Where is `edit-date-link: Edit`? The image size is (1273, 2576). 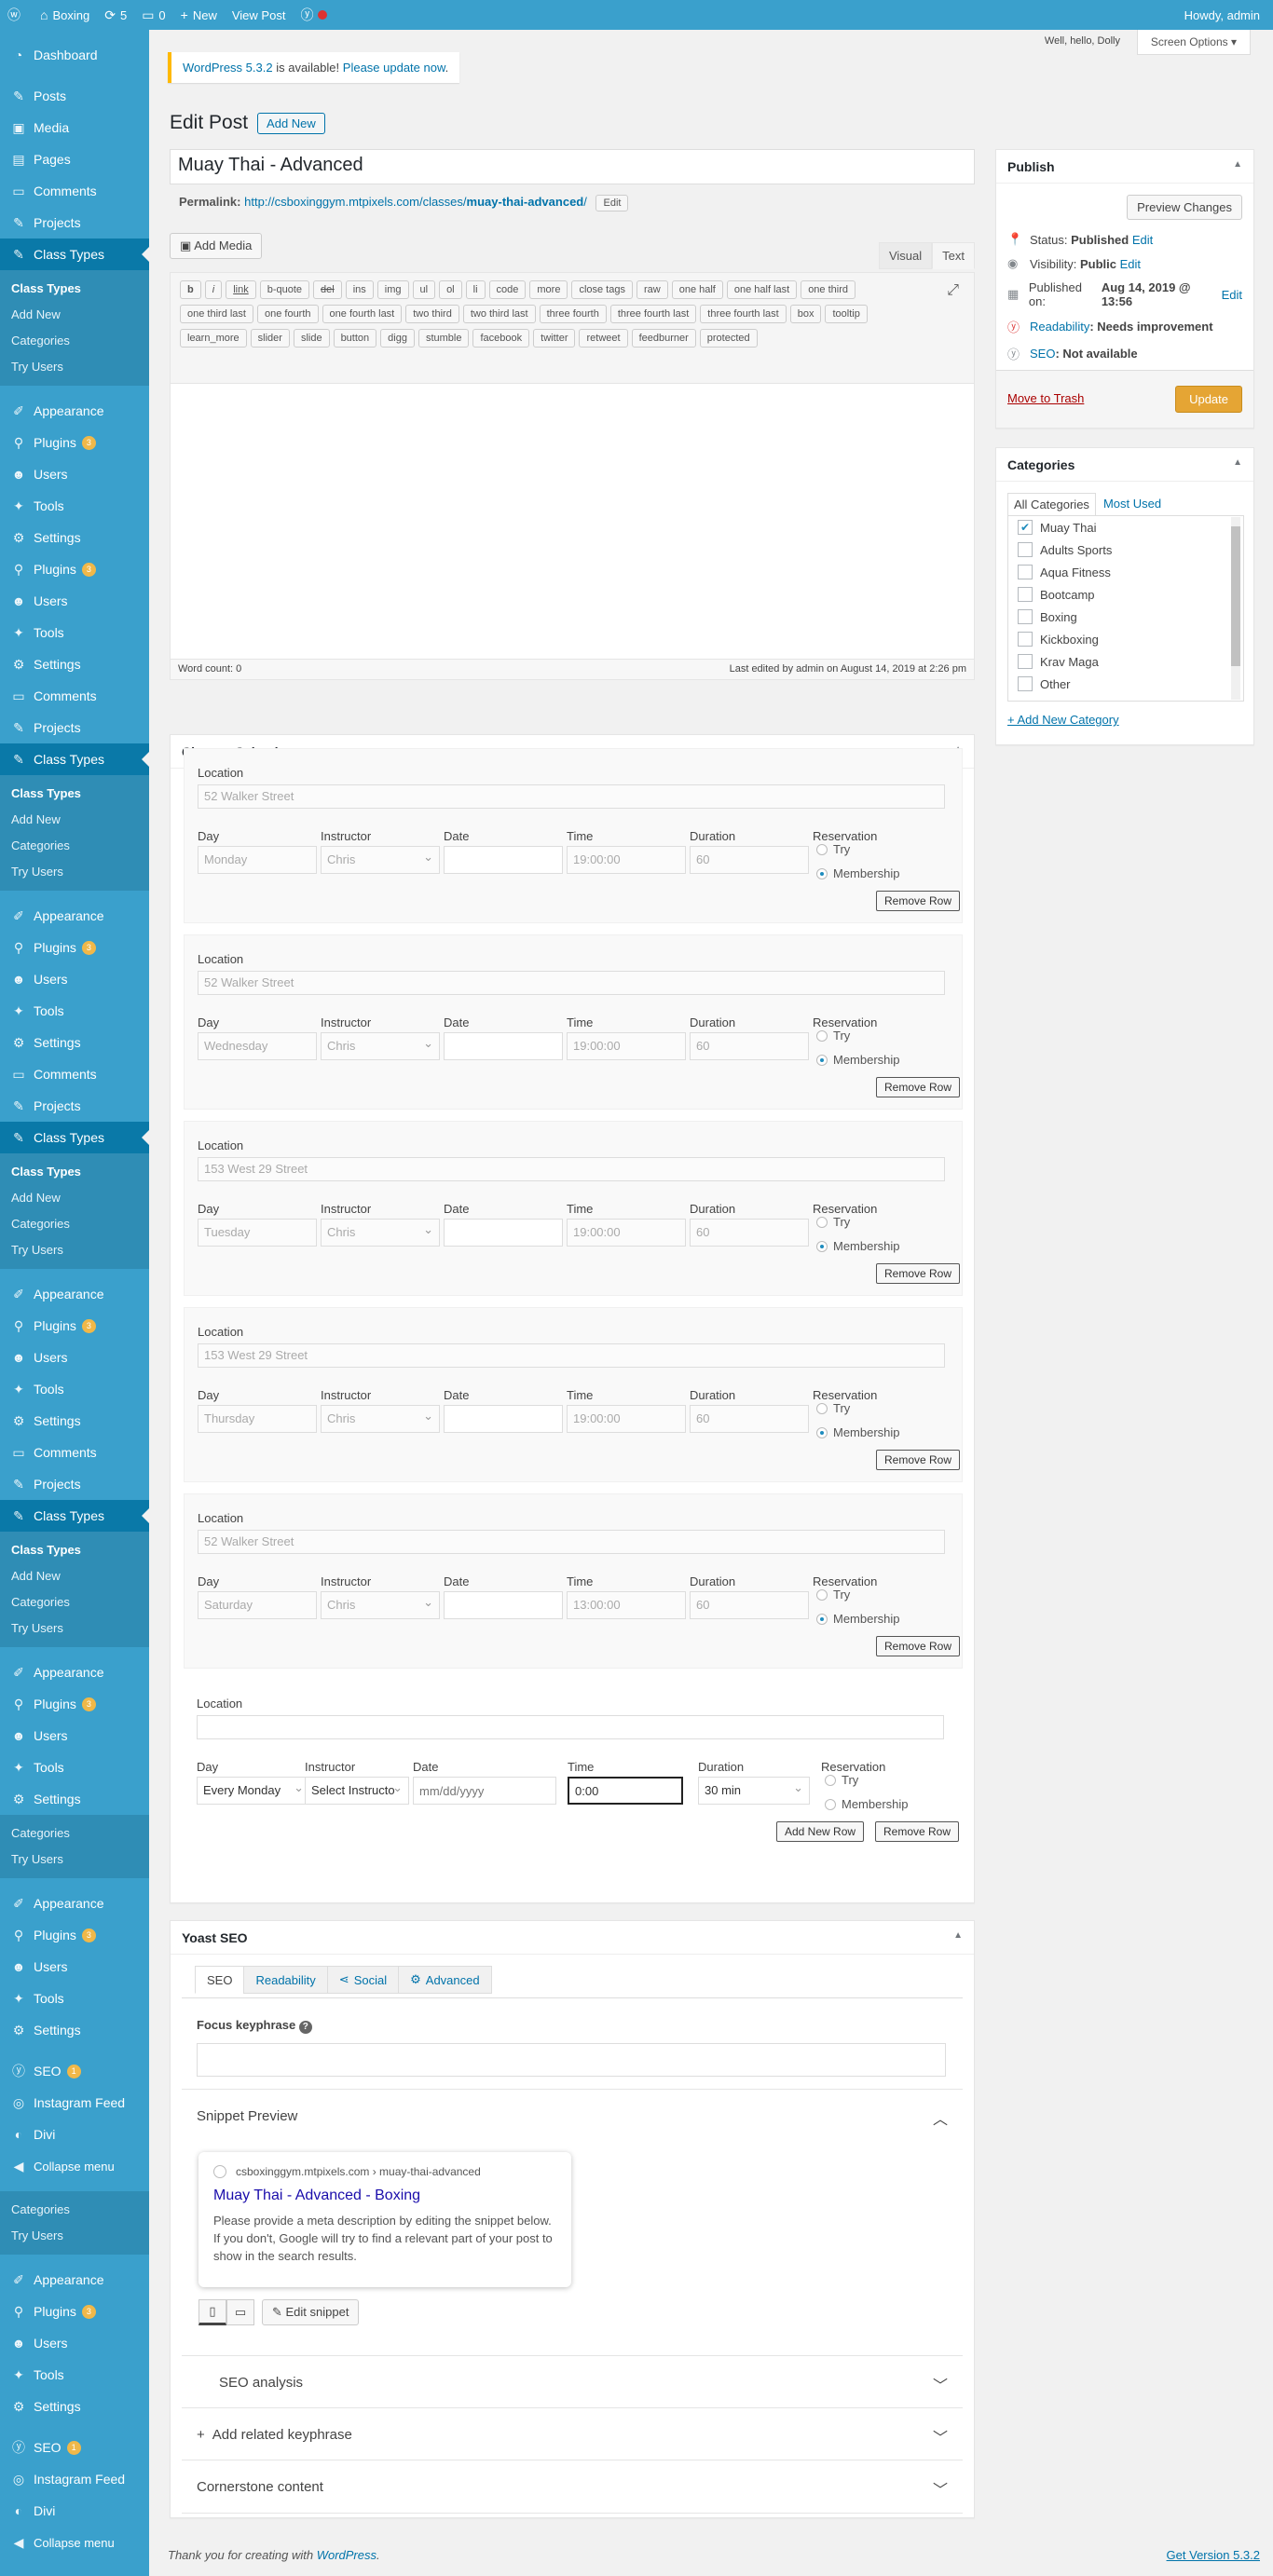 edit-date-link: Edit is located at coordinates (1232, 295).